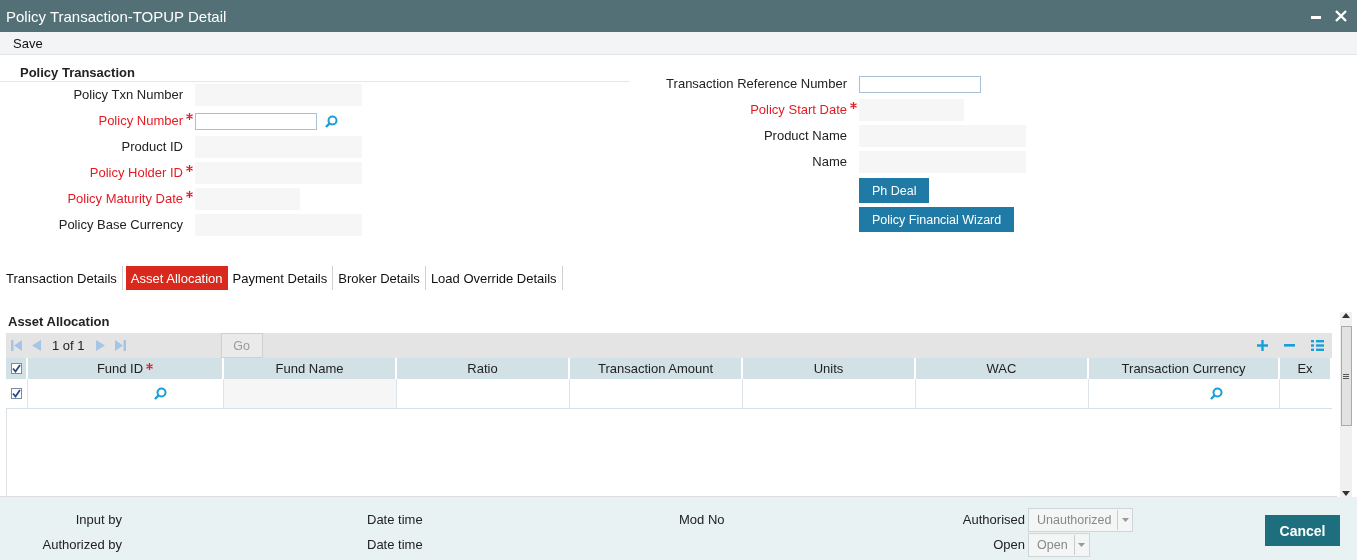 The image size is (1357, 560). What do you see at coordinates (1341, 16) in the screenshot?
I see `close-icon` at bounding box center [1341, 16].